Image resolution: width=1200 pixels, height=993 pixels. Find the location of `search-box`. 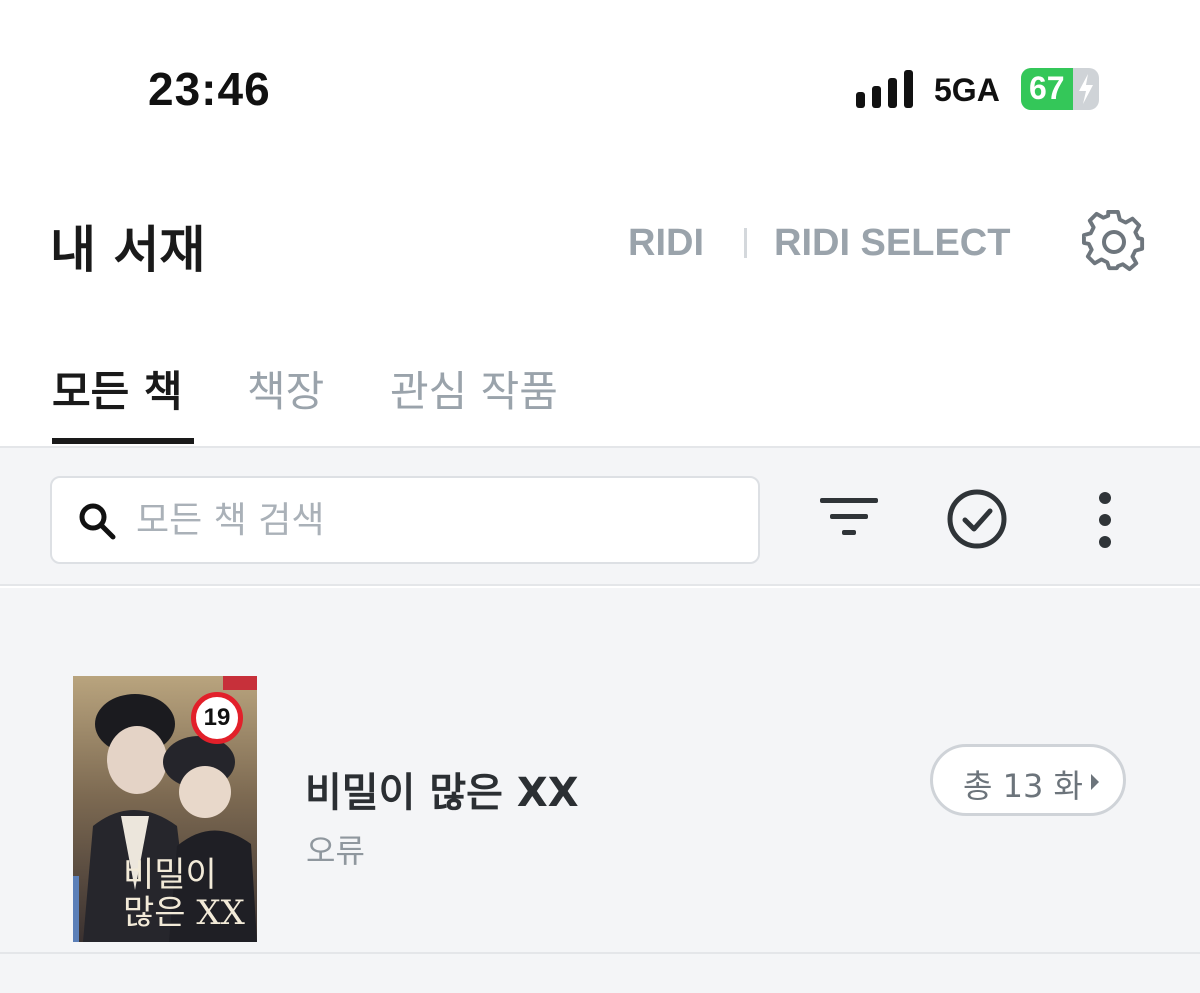

search-box is located at coordinates (405, 520).